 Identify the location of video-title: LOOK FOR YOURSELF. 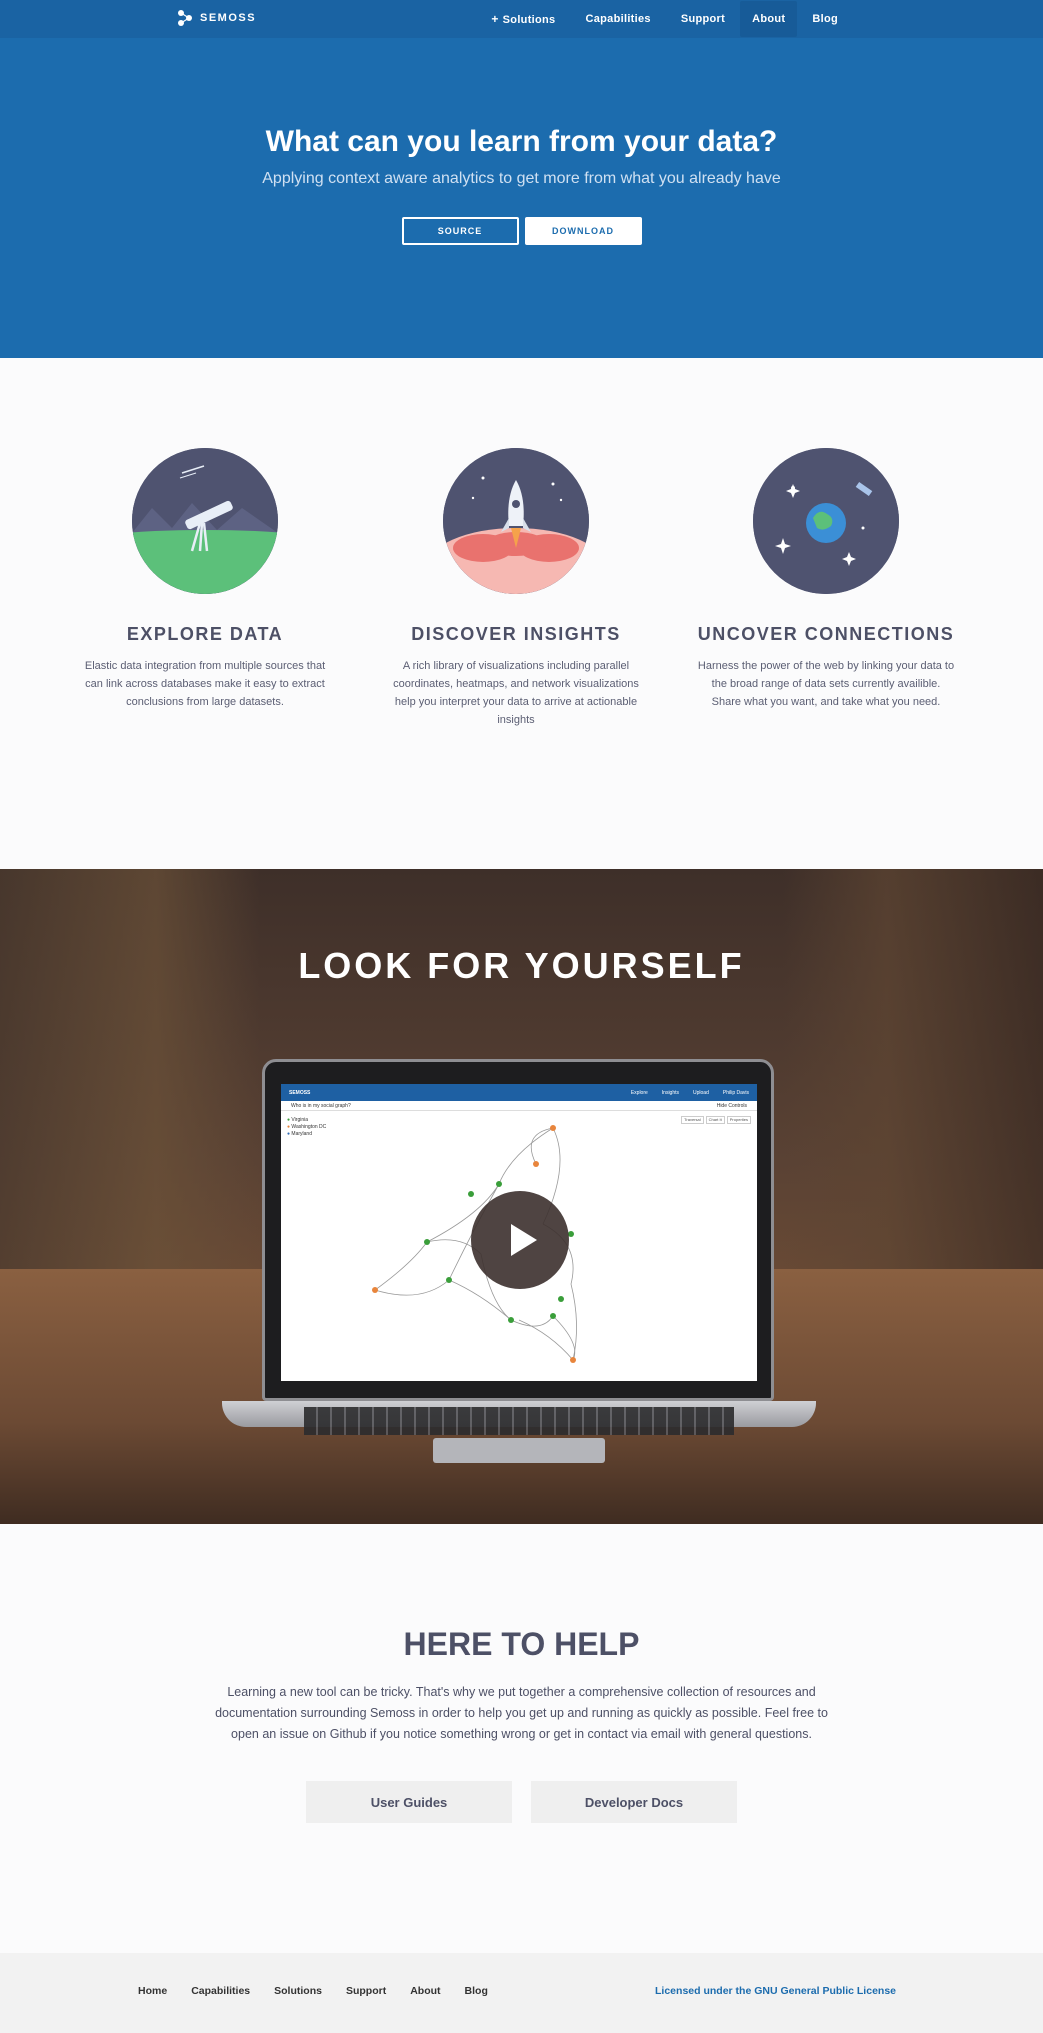
(521, 965).